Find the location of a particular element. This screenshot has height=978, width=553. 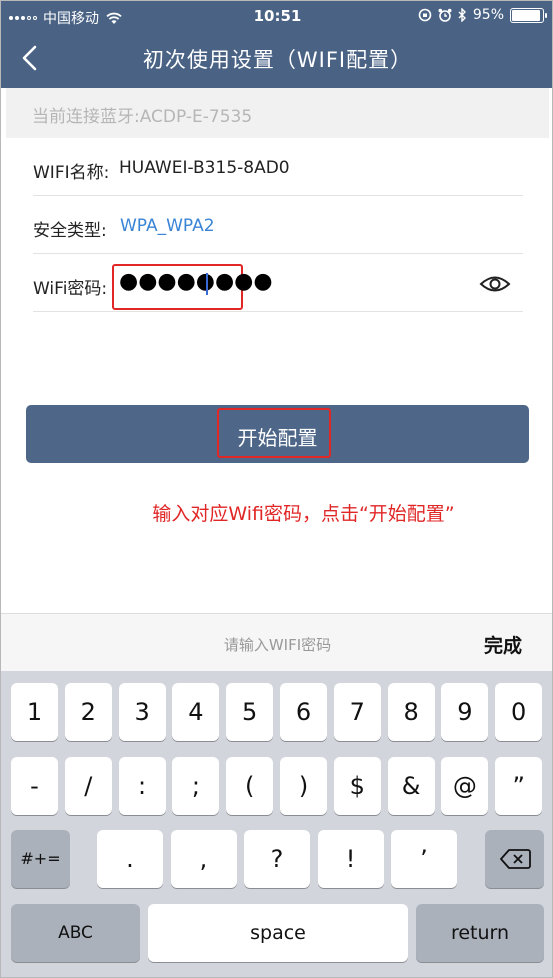

battery-fill is located at coordinates (526, 15).